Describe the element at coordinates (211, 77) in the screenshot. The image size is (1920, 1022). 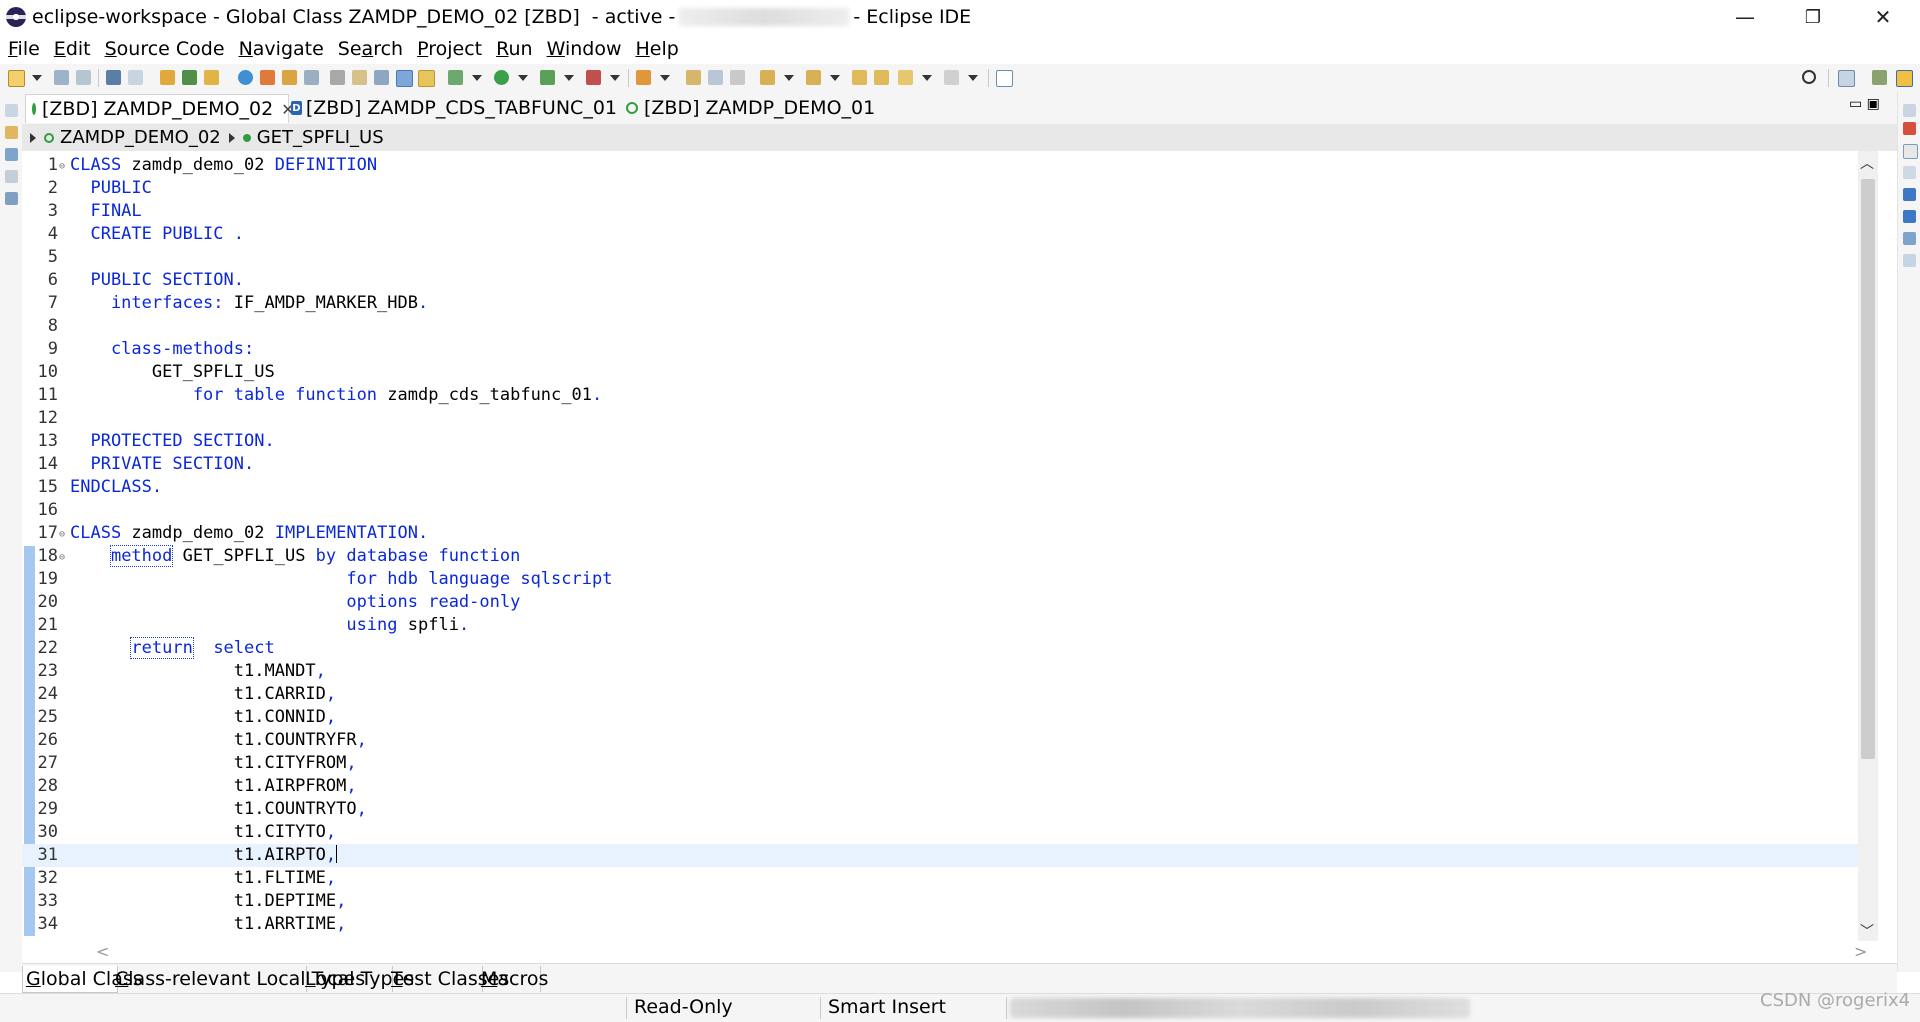
I see `open-folder-icon` at that location.